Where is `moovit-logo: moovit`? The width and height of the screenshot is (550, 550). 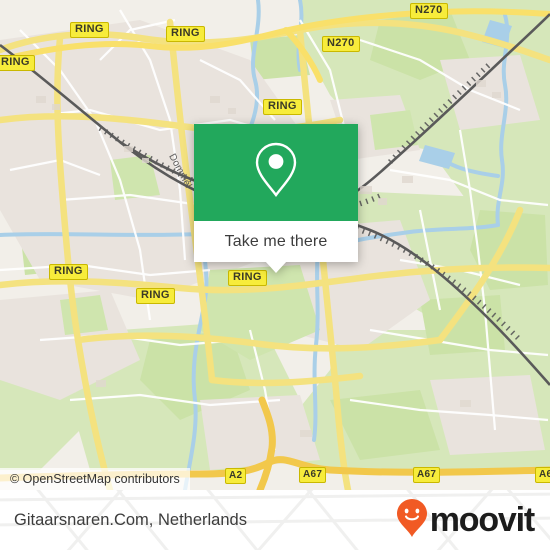 moovit-logo: moovit is located at coordinates (465, 520).